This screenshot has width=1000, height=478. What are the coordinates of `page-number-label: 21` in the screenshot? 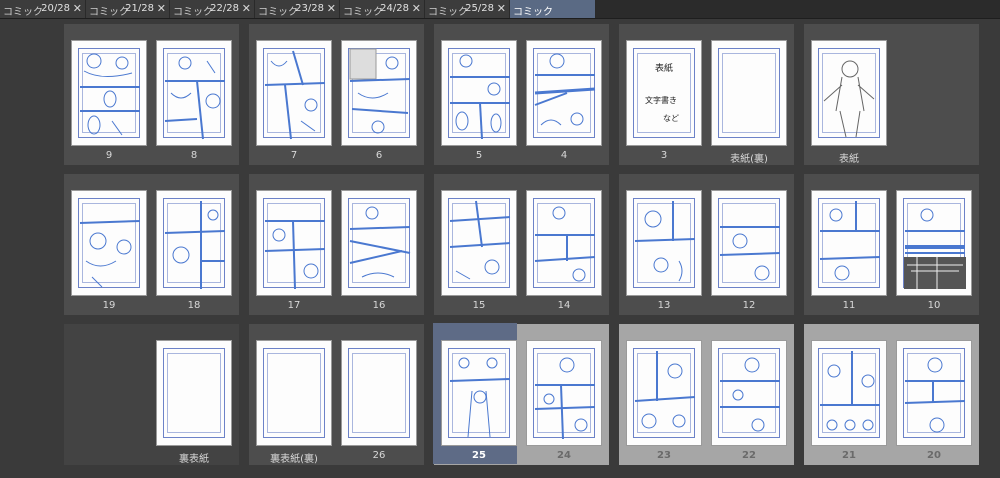 It's located at (849, 455).